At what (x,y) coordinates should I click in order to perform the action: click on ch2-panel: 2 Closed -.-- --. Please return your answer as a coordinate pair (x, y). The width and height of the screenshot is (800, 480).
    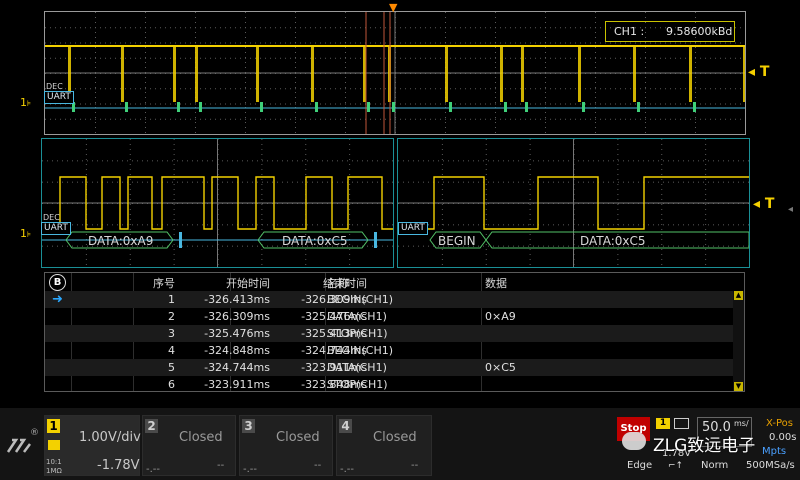
    Looking at the image, I should click on (189, 445).